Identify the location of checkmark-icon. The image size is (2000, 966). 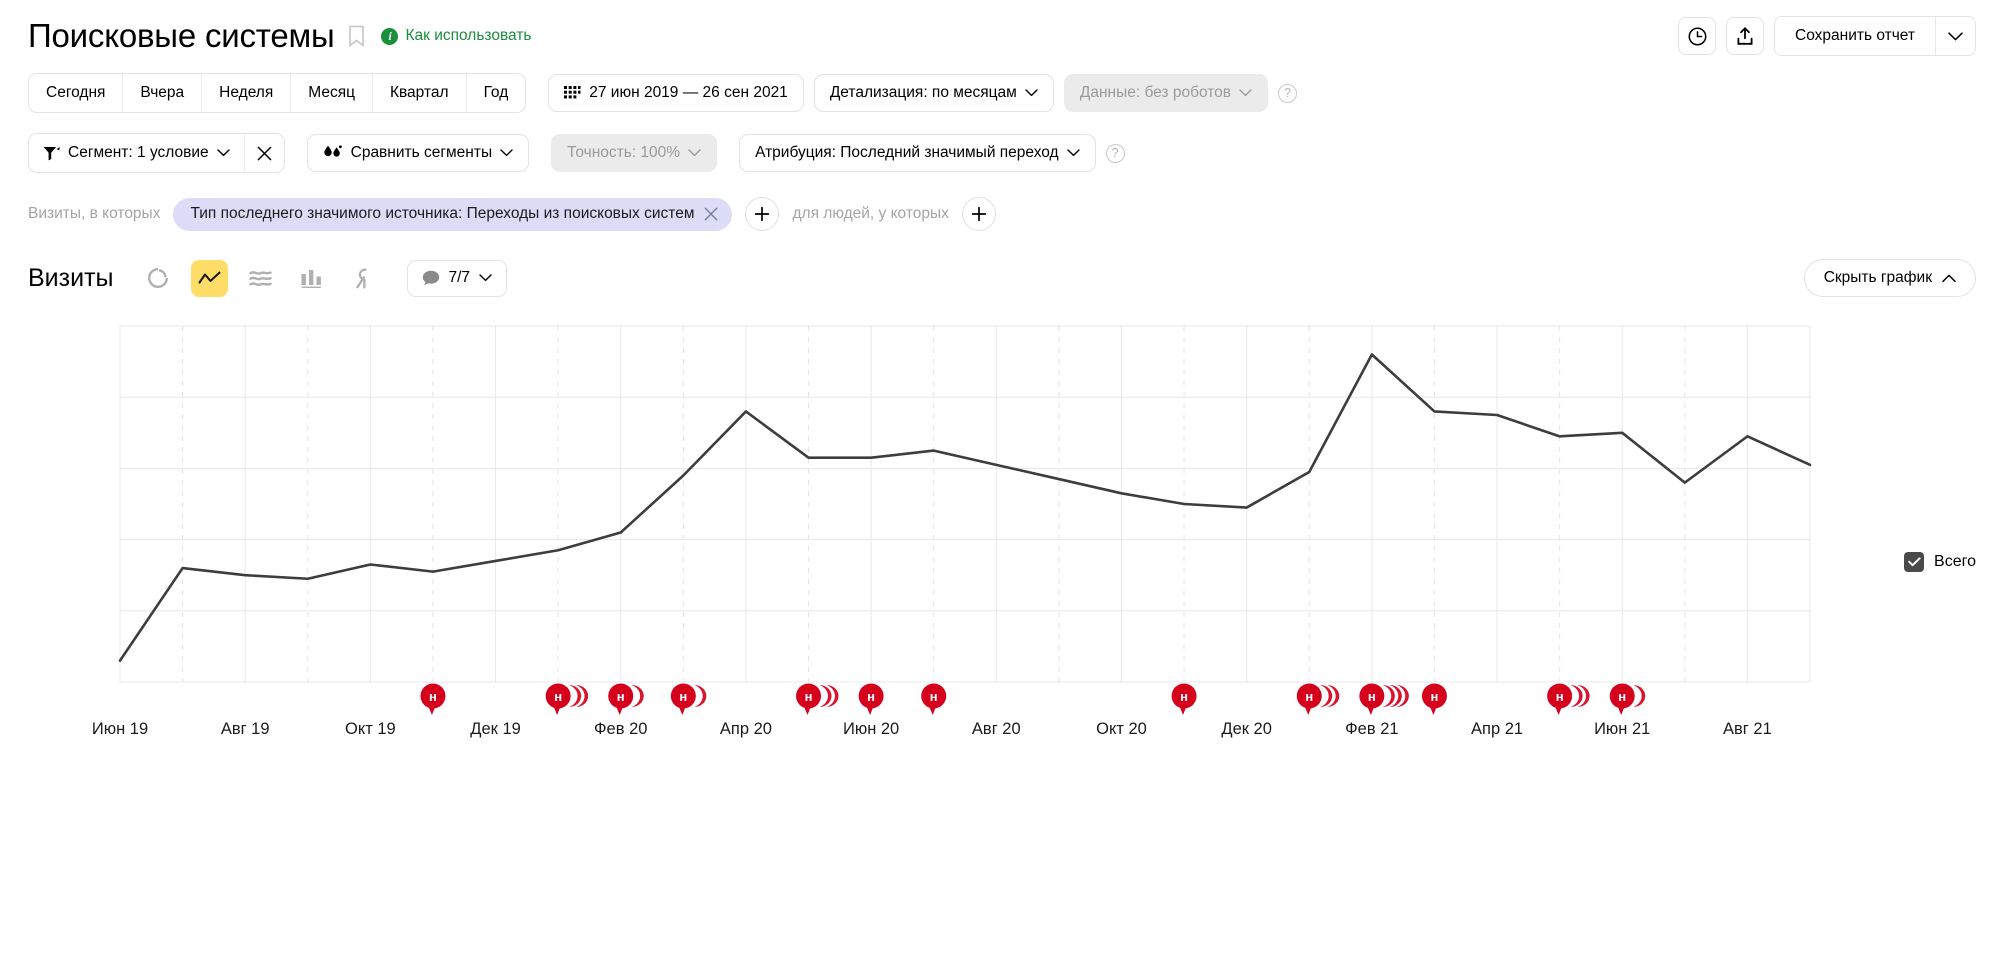
(1914, 562).